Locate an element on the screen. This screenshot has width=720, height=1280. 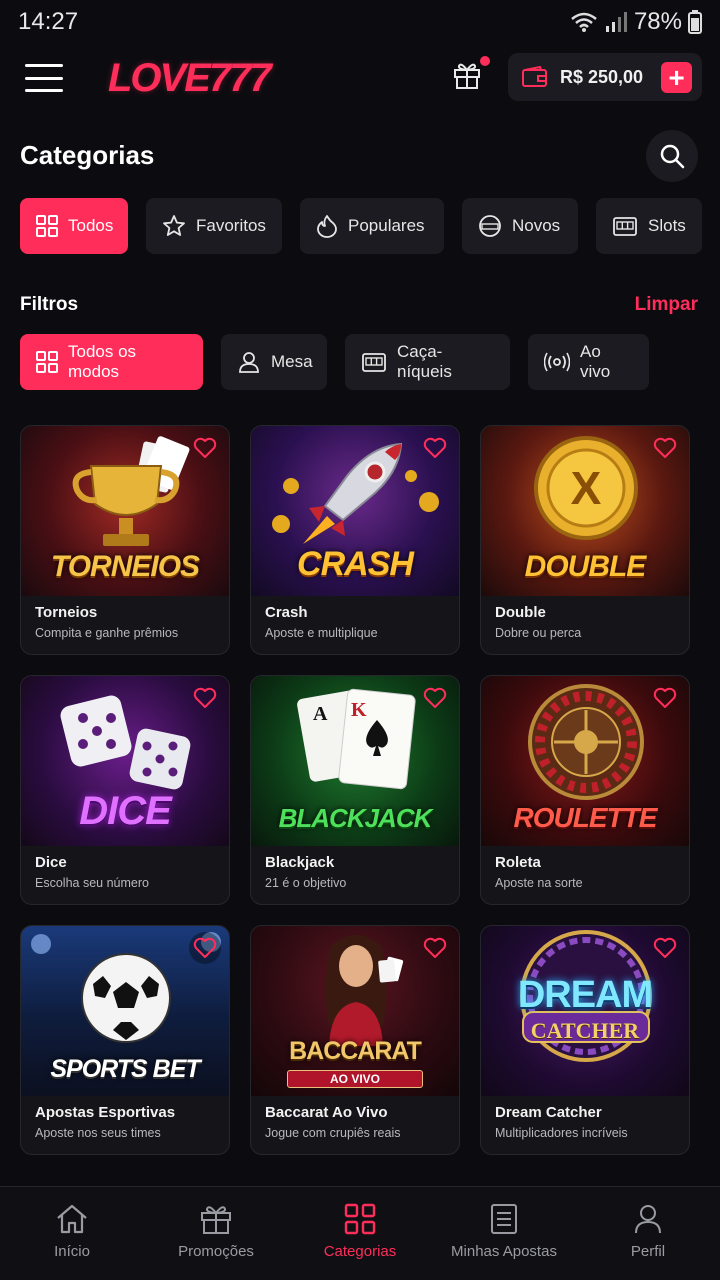
game-name: Dream Catcher is located at coordinates (548, 1112).